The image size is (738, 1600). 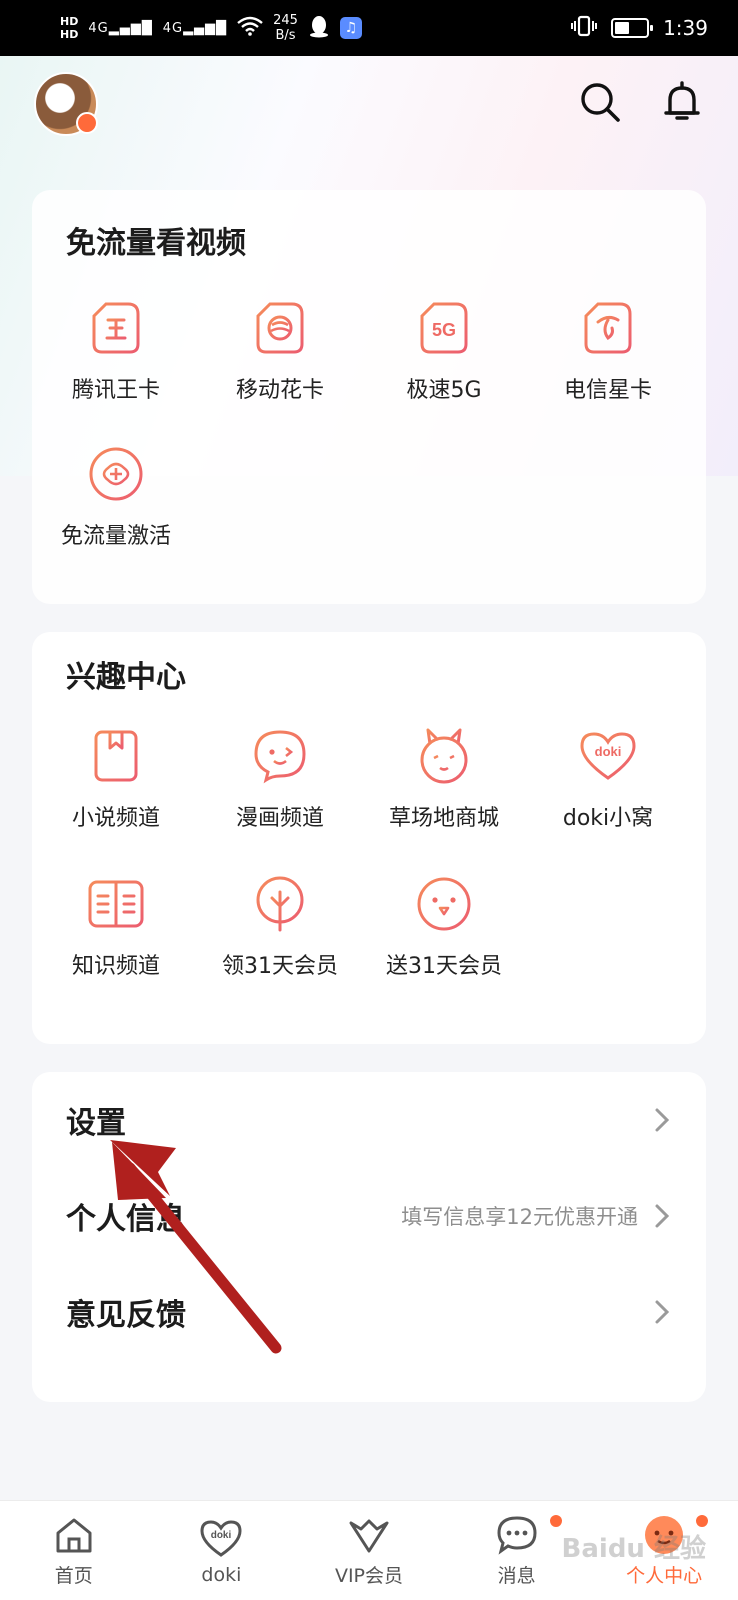 What do you see at coordinates (633, 1549) in the screenshot?
I see `watermark: Baidu 经验` at bounding box center [633, 1549].